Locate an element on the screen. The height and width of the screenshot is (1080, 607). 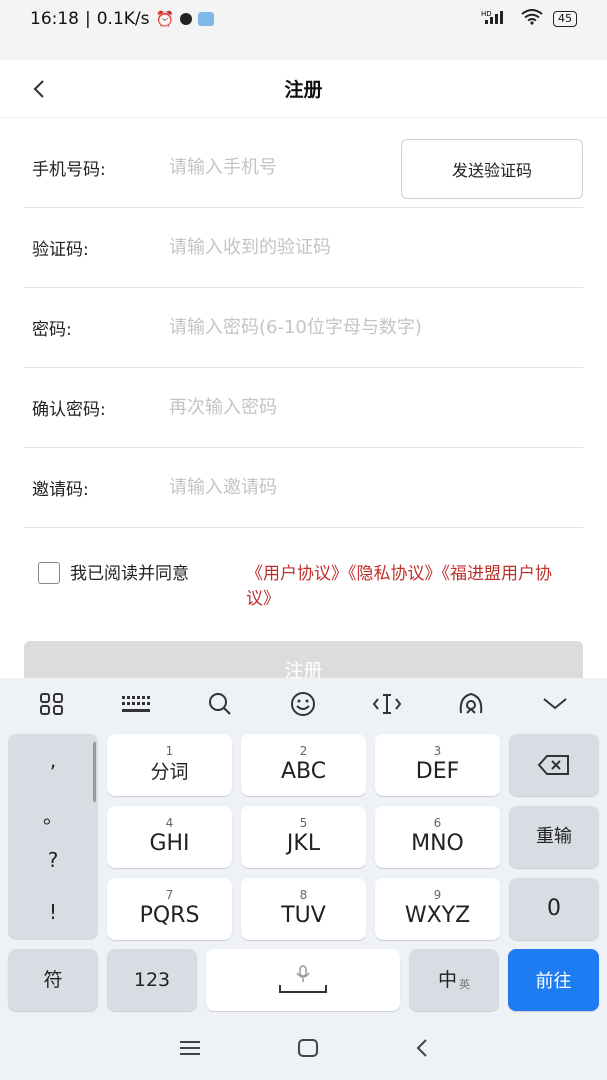
key-9: 9 WXYZ is located at coordinates (437, 909).